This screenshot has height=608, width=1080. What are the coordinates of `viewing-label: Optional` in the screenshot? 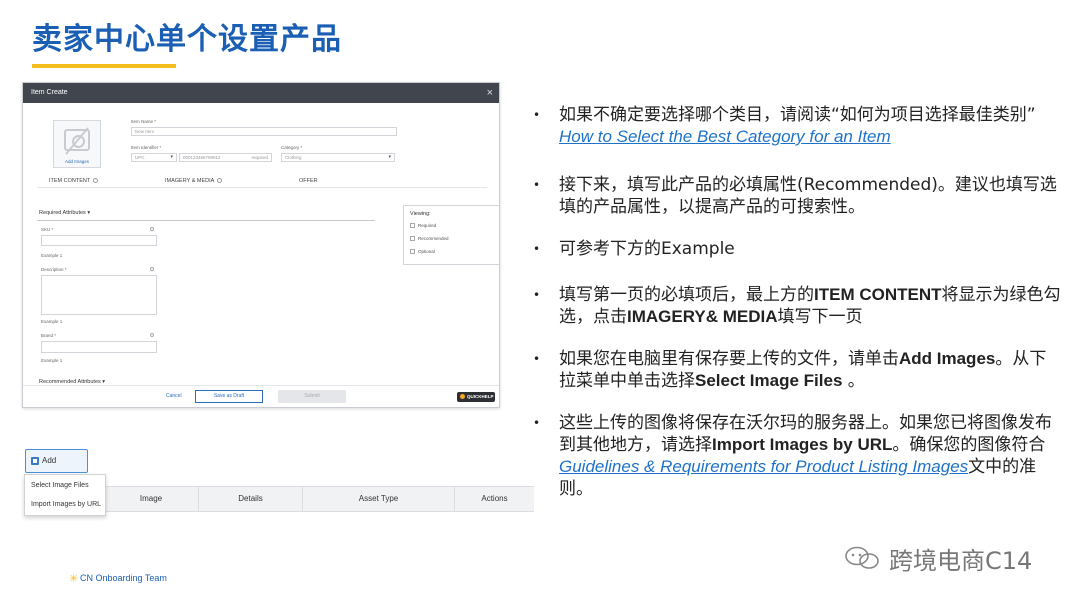 It's located at (426, 251).